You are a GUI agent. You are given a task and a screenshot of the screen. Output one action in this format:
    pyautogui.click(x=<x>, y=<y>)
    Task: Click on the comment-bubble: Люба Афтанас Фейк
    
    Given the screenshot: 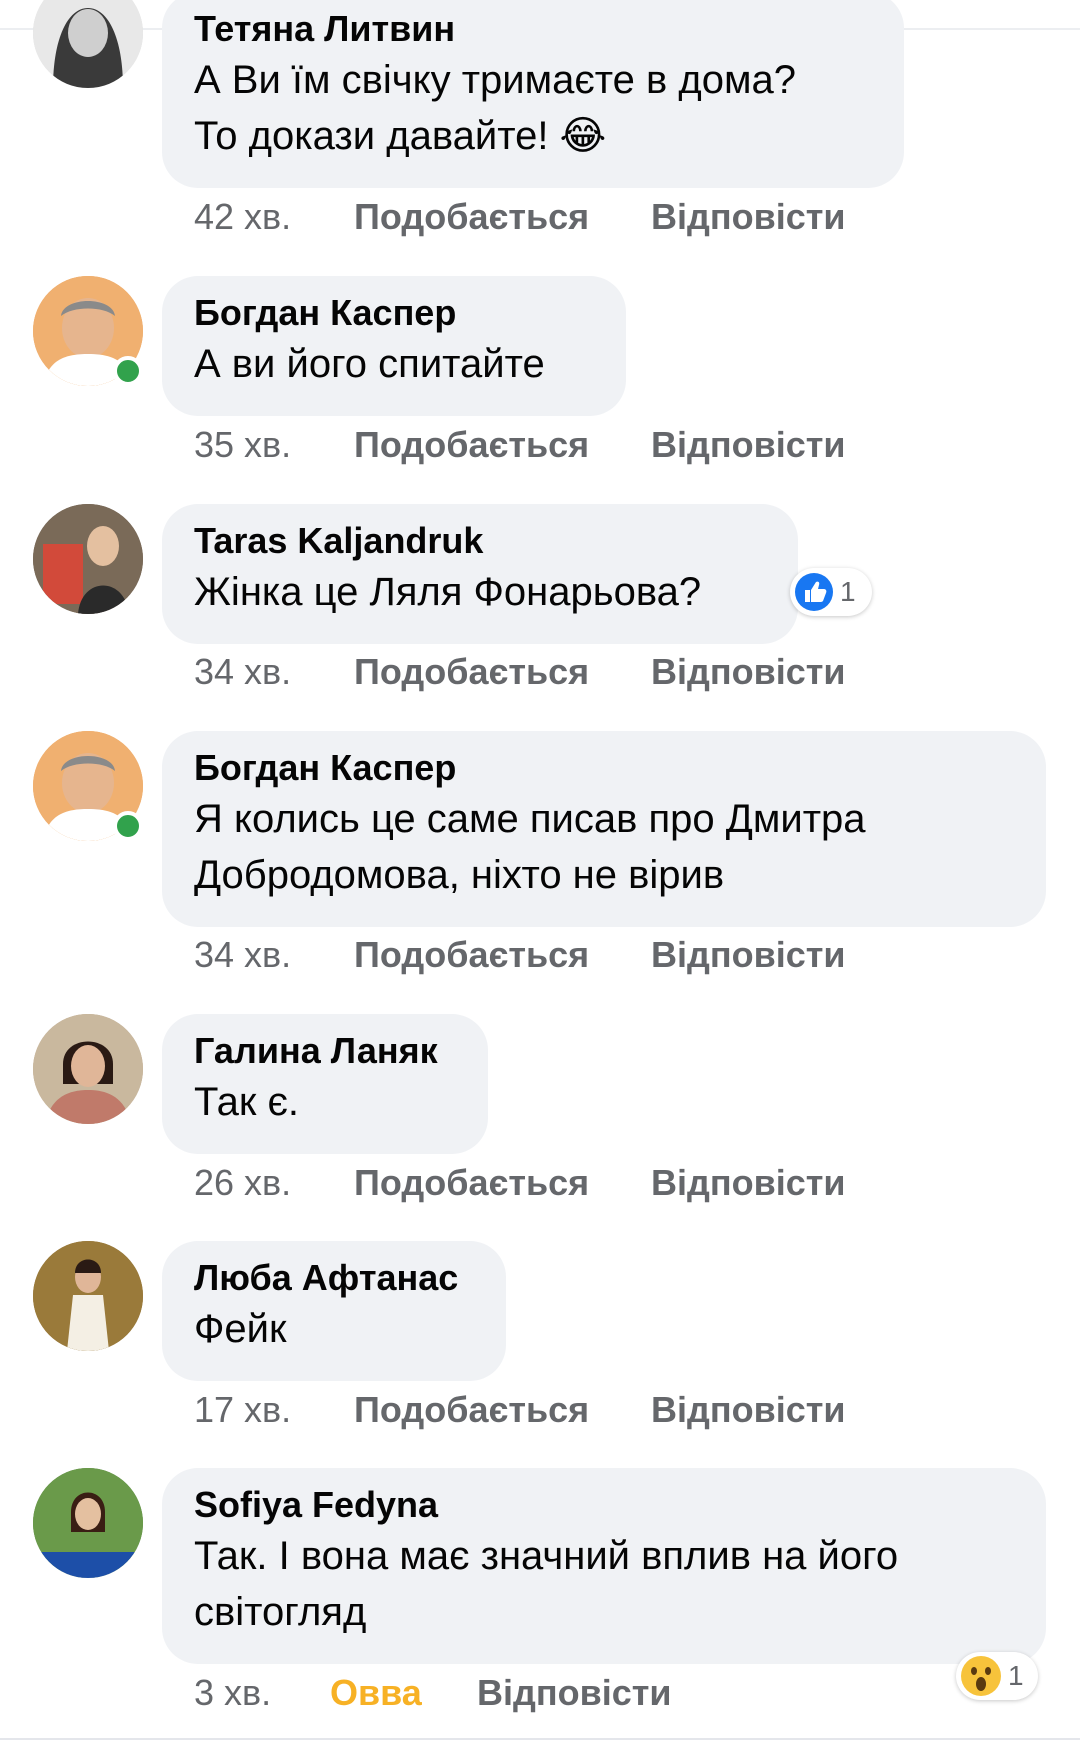 What is the action you would take?
    pyautogui.click(x=334, y=1311)
    